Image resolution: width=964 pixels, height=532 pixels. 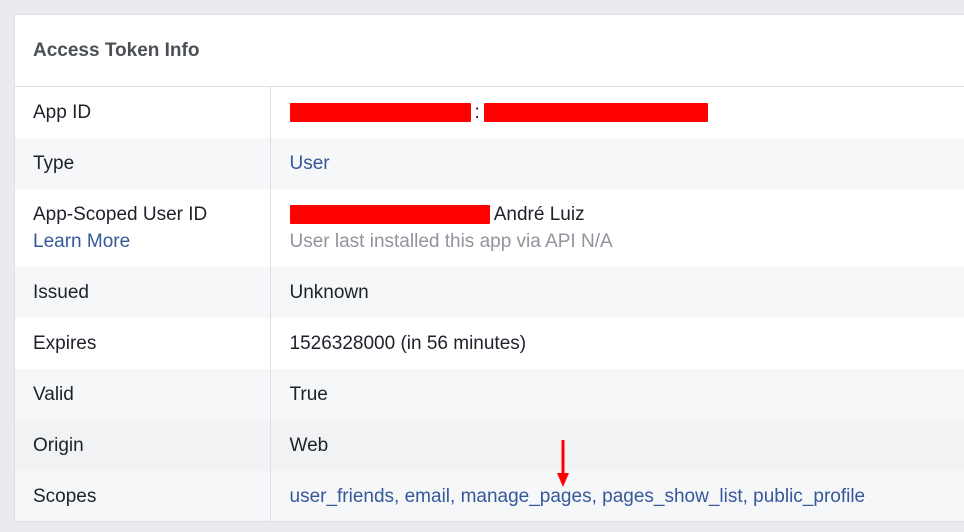 What do you see at coordinates (143, 228) in the screenshot?
I see `user-id-label-cell: App-Scoped User ID Learn More` at bounding box center [143, 228].